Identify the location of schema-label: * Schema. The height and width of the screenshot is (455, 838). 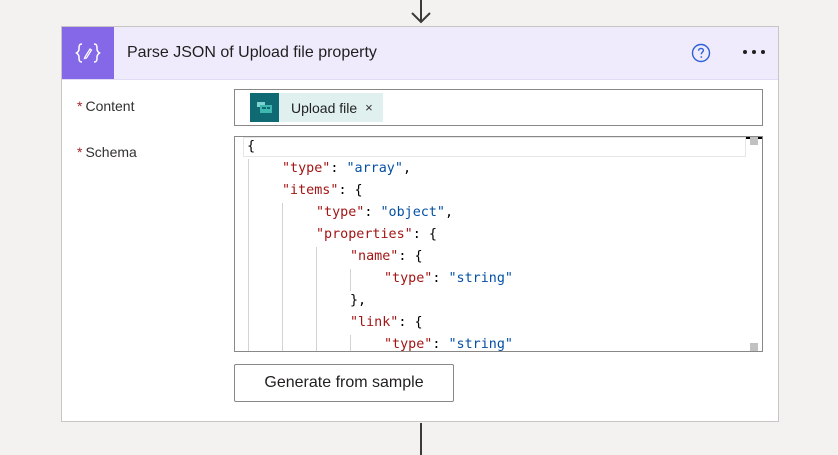
(107, 152).